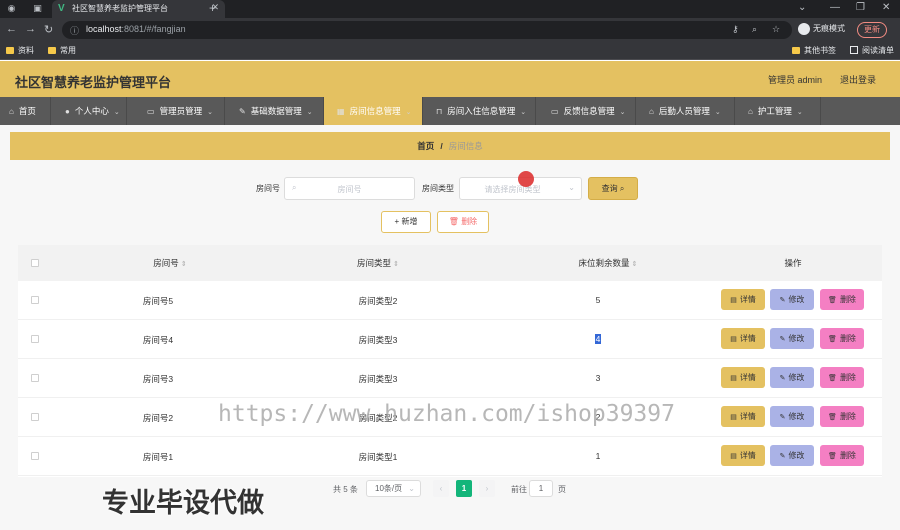  What do you see at coordinates (608, 263) in the screenshot?
I see `column-header-beds: 床位剩余数量 ⇕` at bounding box center [608, 263].